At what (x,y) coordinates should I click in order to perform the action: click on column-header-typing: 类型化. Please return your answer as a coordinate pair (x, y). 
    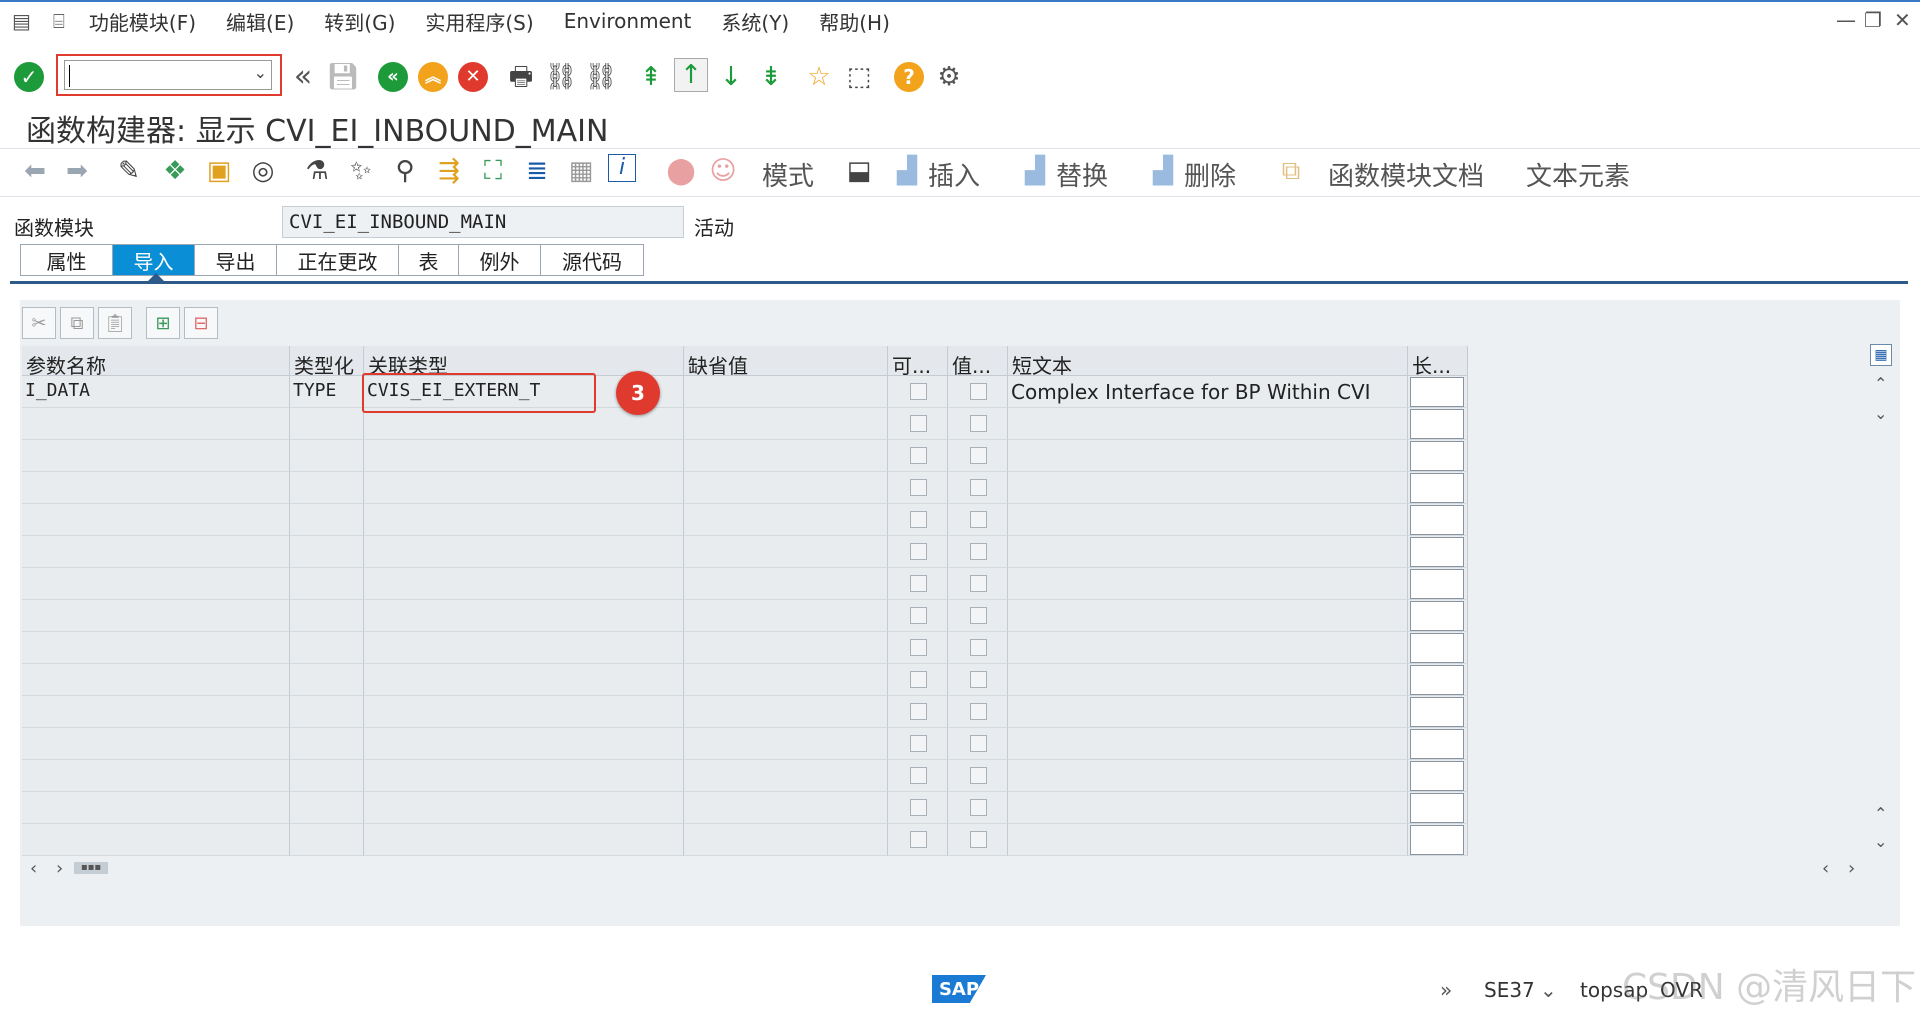
    Looking at the image, I should click on (327, 361).